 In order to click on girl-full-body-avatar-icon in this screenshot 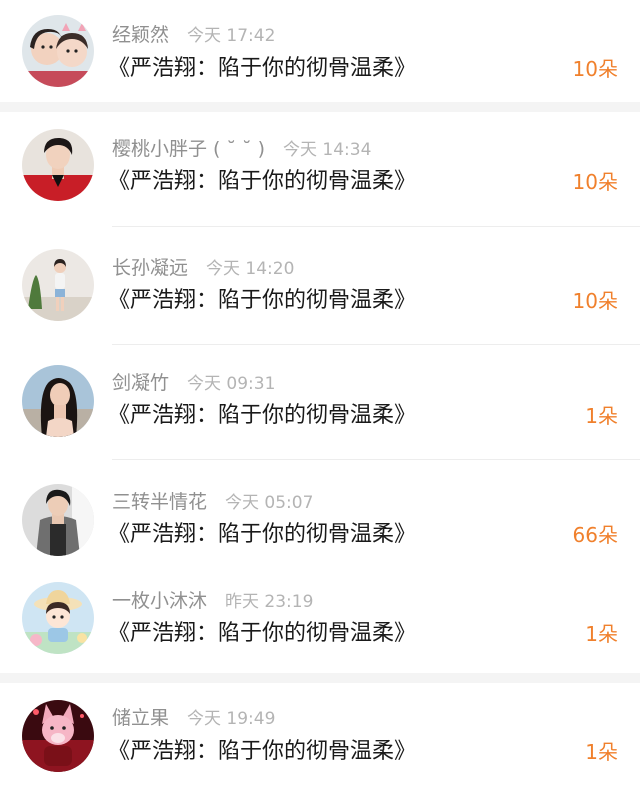, I will do `click(58, 285)`.